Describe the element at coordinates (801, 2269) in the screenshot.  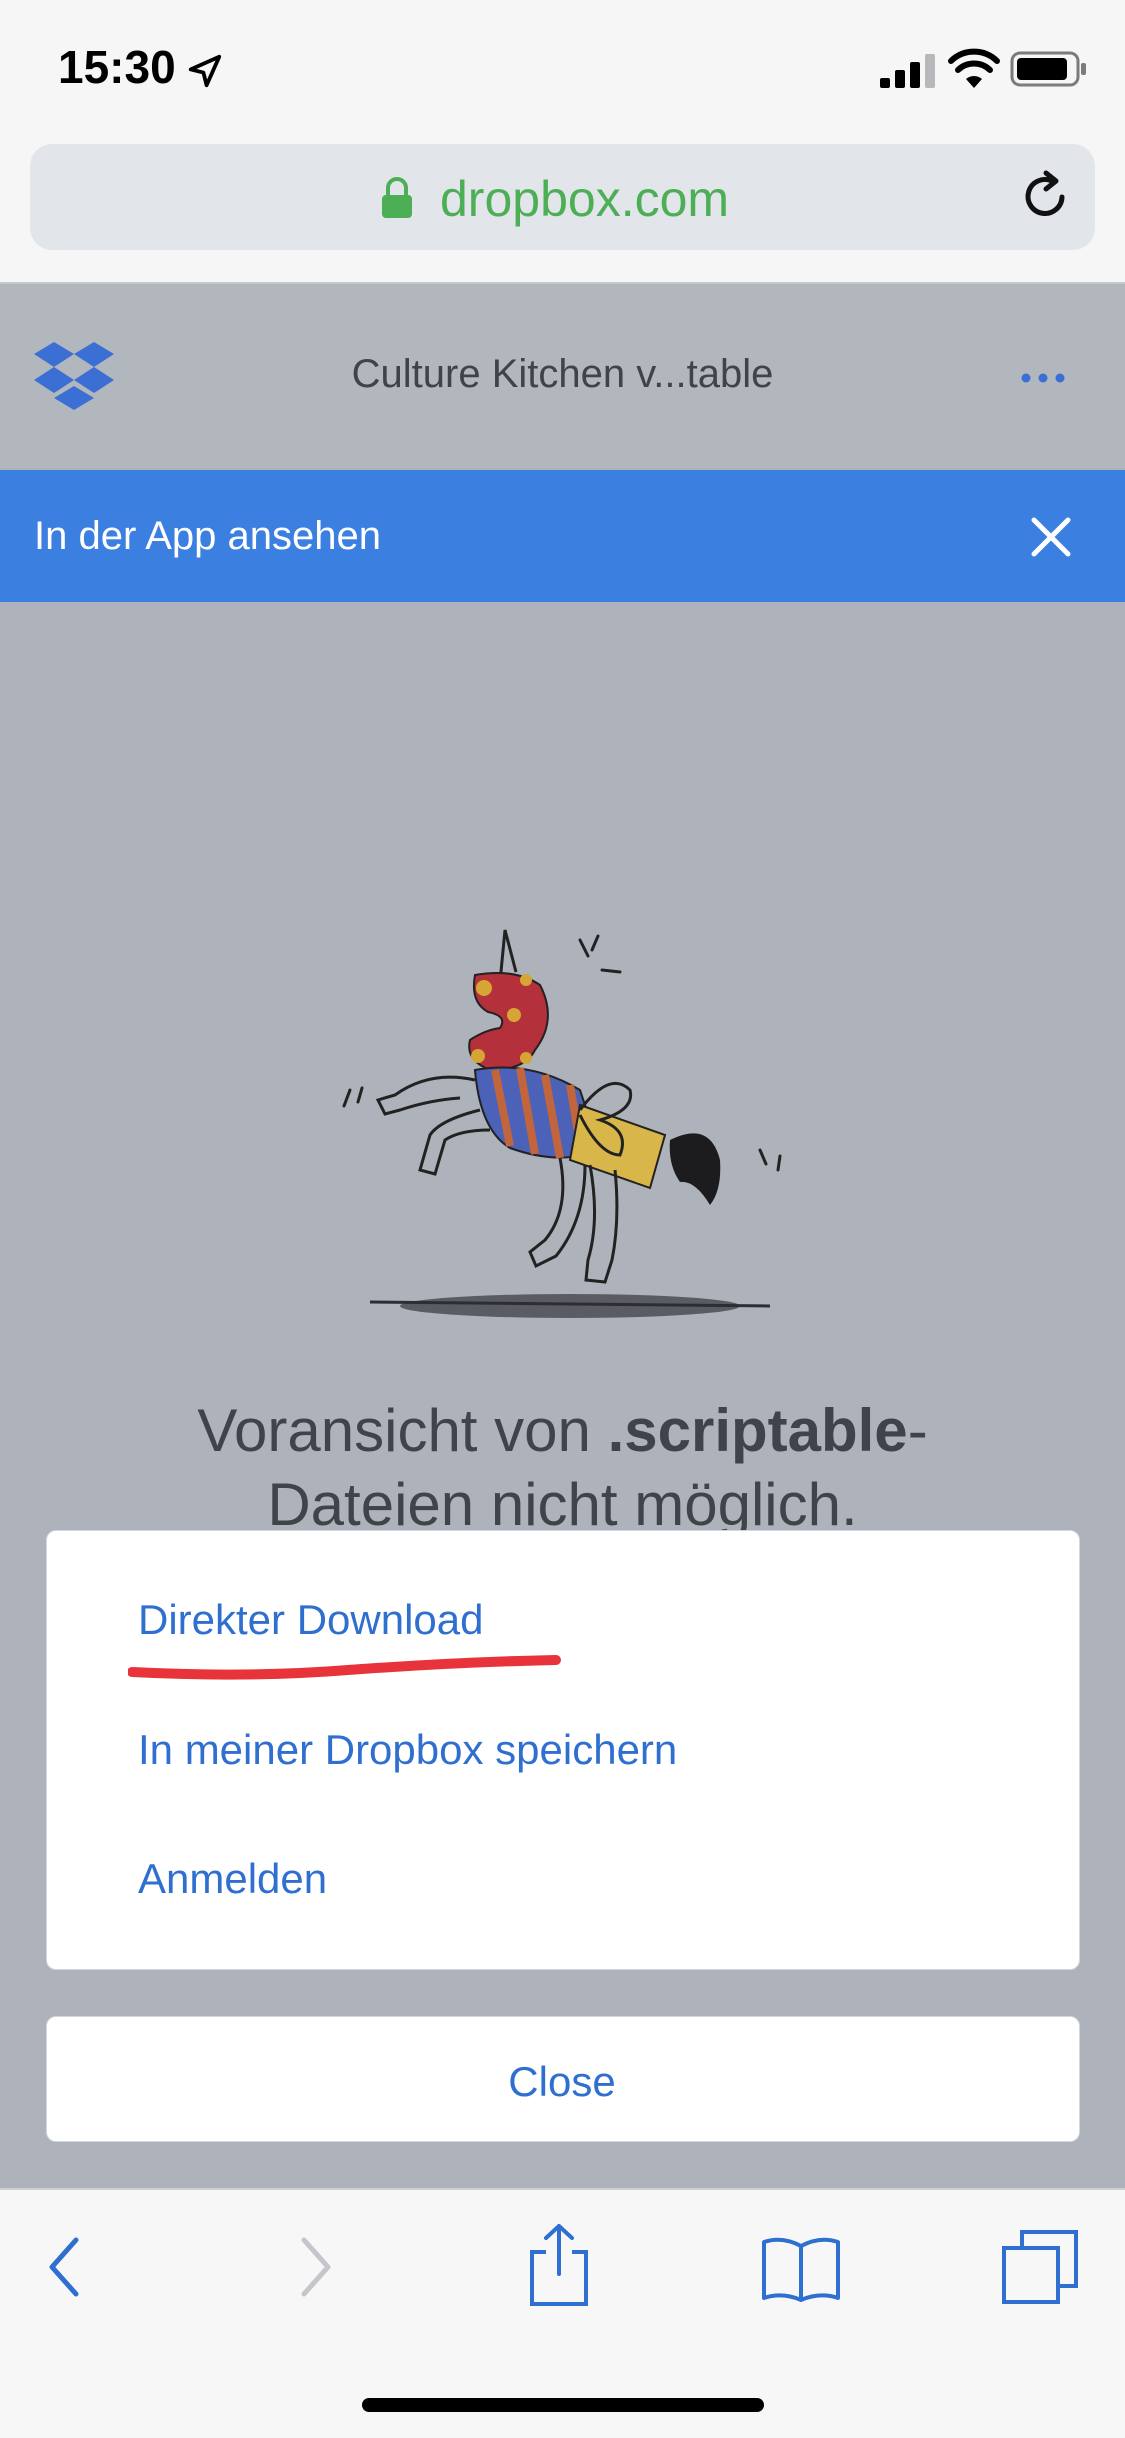
I see `bookmarks-icon` at that location.